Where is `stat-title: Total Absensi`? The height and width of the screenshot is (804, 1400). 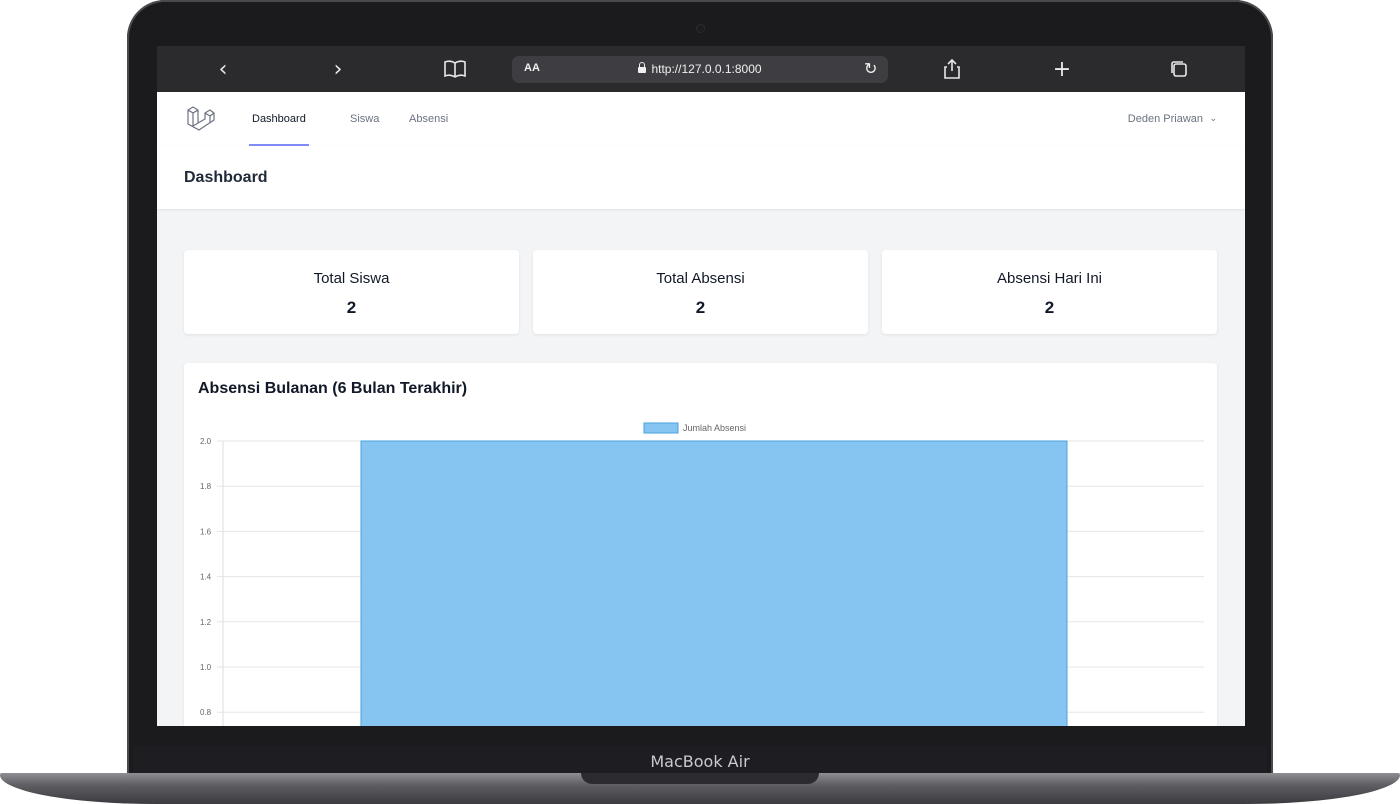
stat-title: Total Absensi is located at coordinates (700, 278).